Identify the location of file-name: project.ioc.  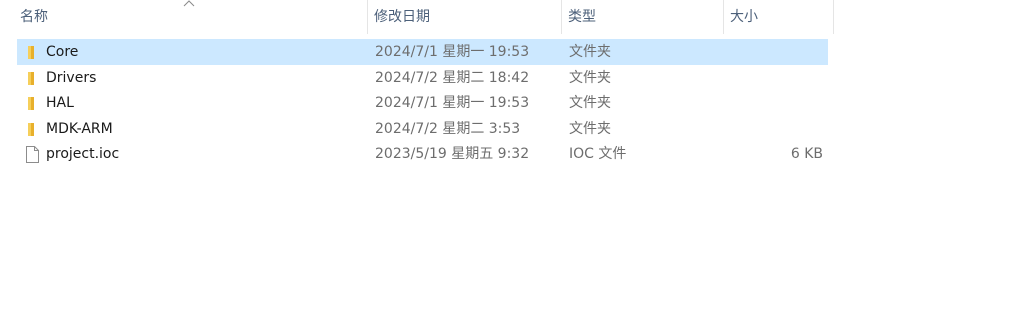
(83, 154).